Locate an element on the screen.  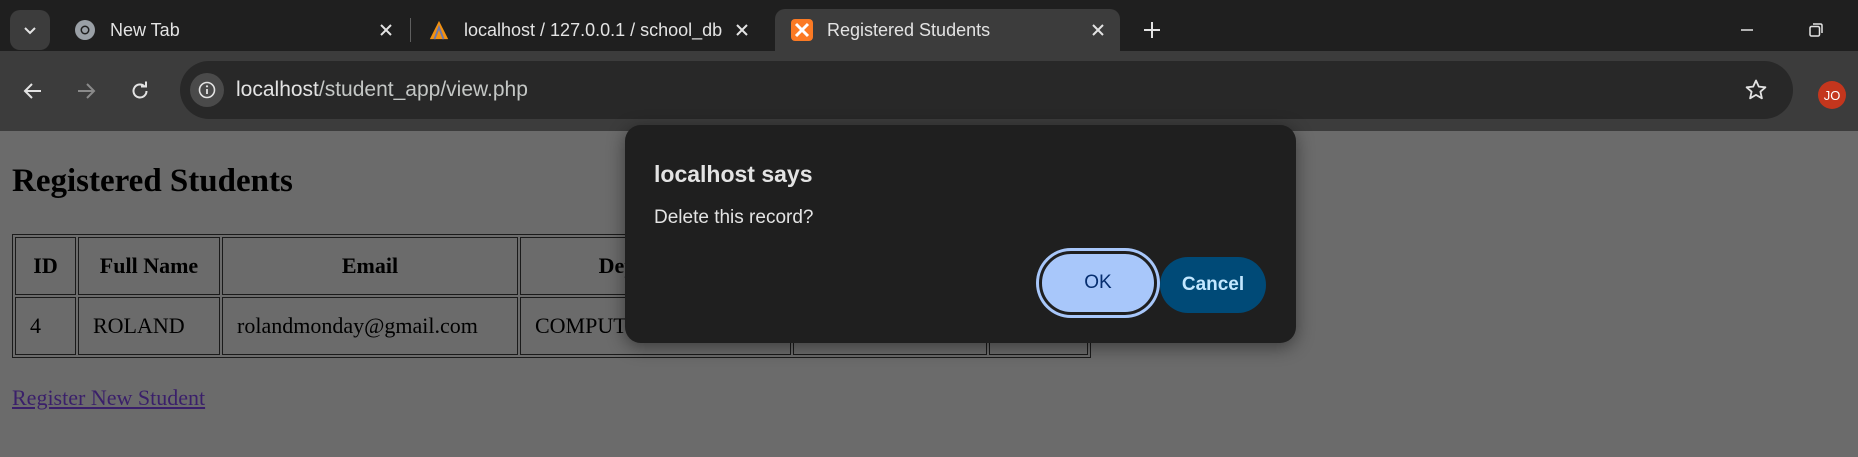
chevron-down-icon is located at coordinates (30, 31).